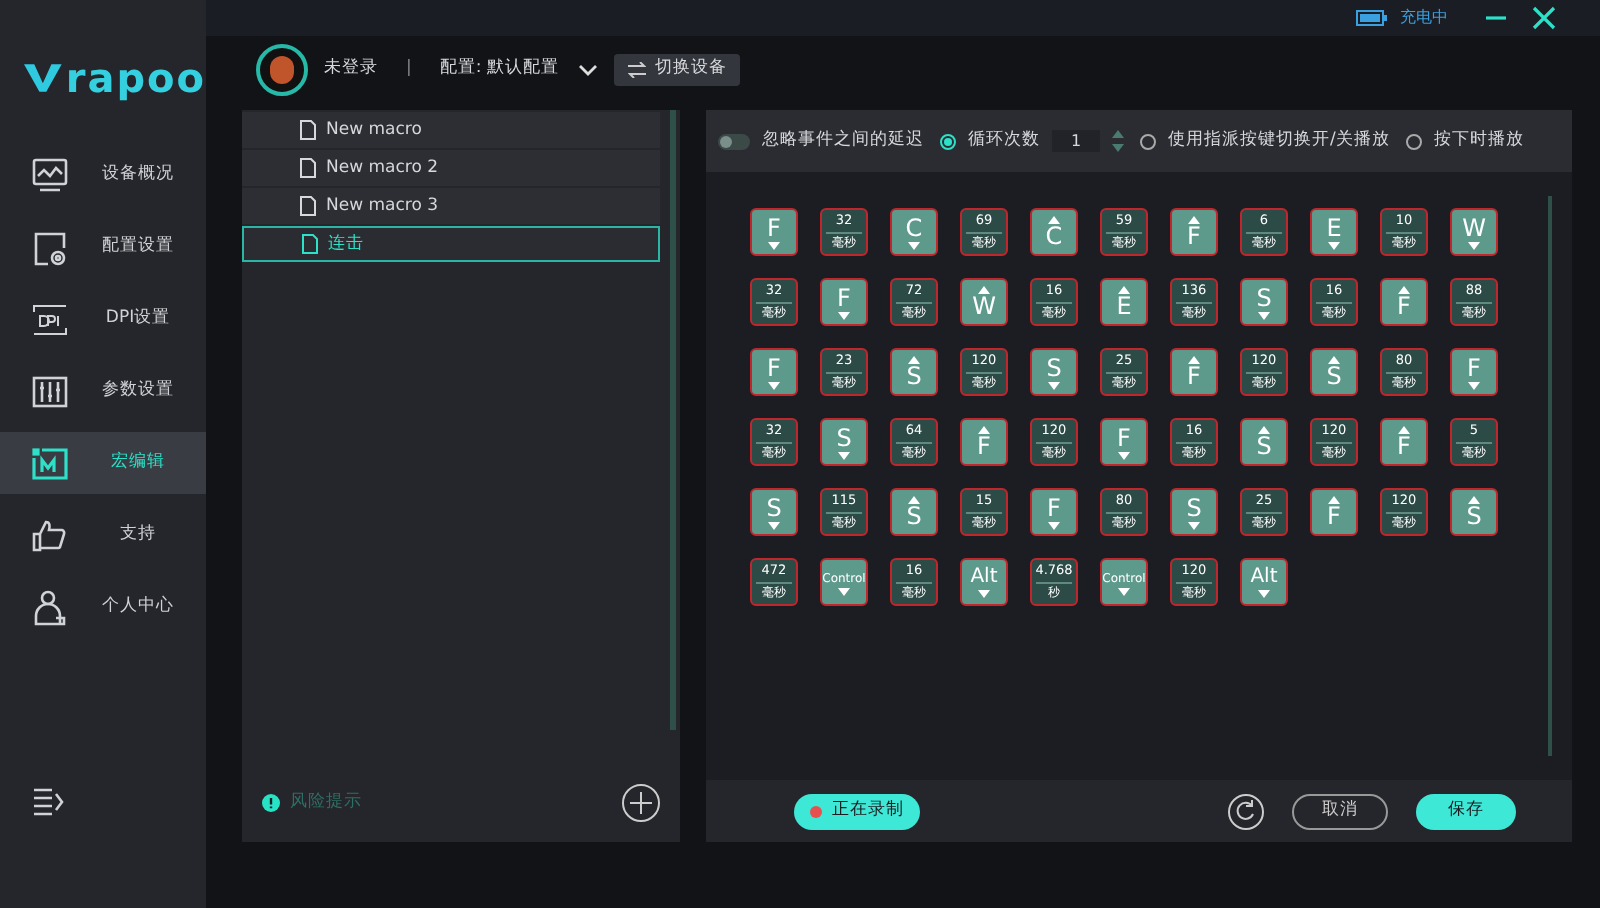 The image size is (1600, 908). Describe the element at coordinates (103, 607) in the screenshot. I see `sidebar-item: 个人中心` at that location.